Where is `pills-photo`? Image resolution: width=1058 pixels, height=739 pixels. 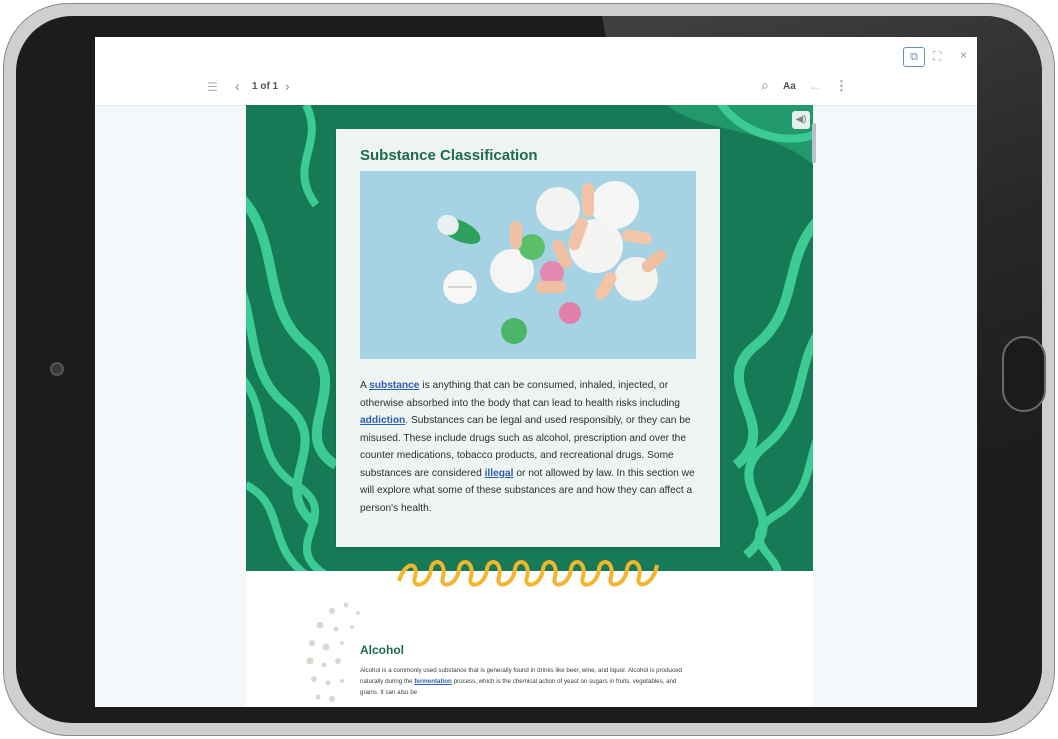 pills-photo is located at coordinates (528, 265).